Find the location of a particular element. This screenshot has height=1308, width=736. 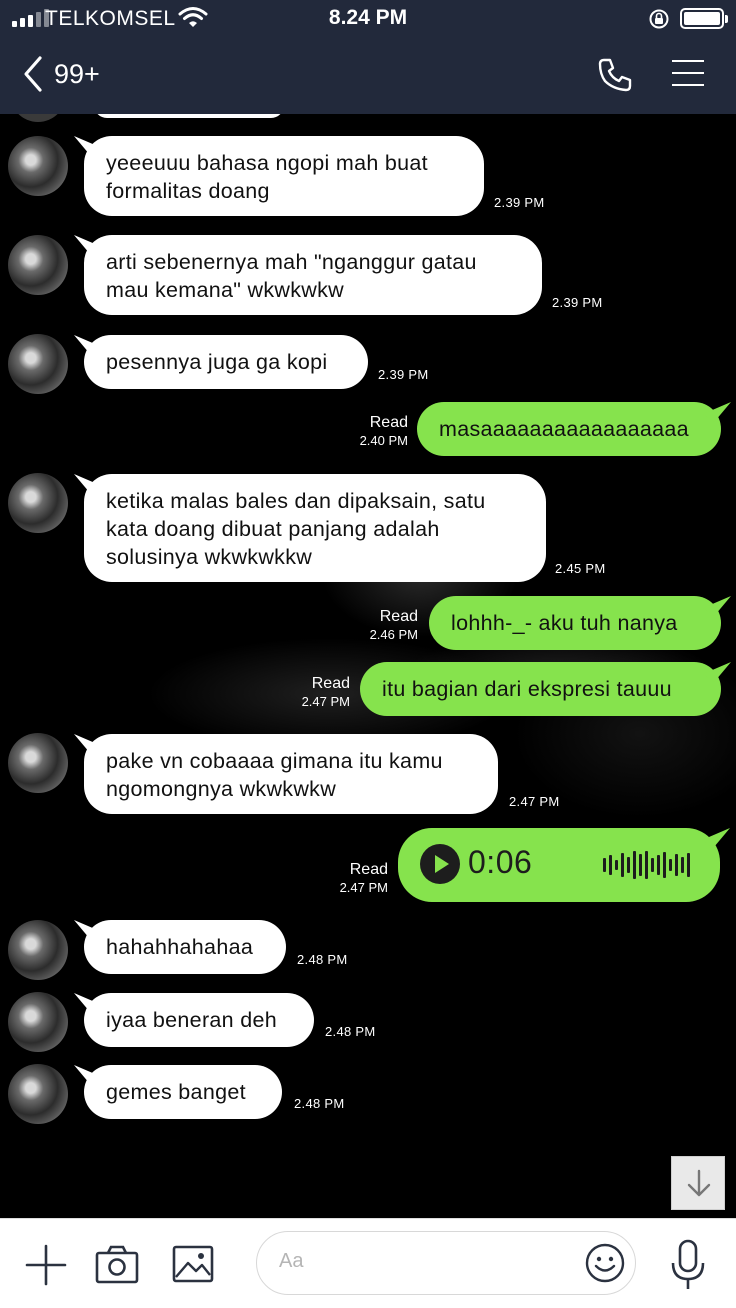

message-text: pesennya juga ga kopi is located at coordinates (217, 362).